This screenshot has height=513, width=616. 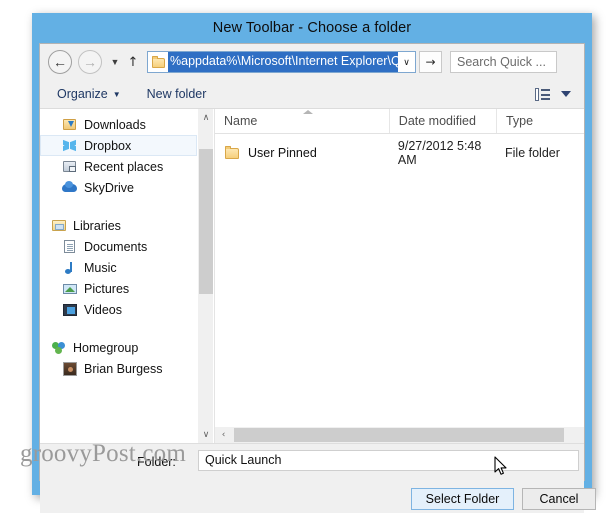 I want to click on select-folder-button: Select Folder, so click(x=462, y=499).